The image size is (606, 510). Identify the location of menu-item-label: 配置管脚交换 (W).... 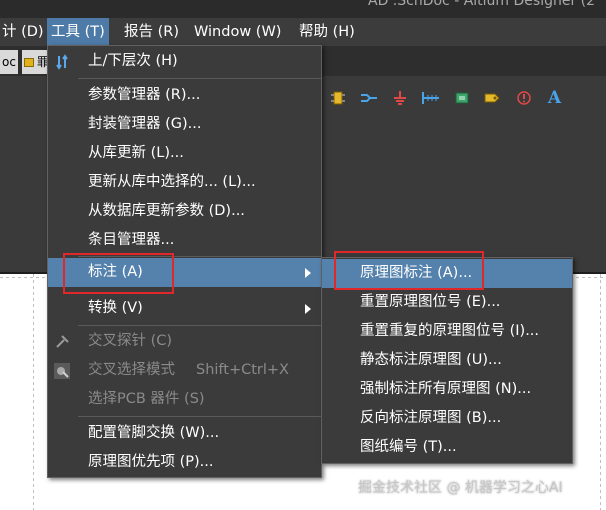
(154, 433).